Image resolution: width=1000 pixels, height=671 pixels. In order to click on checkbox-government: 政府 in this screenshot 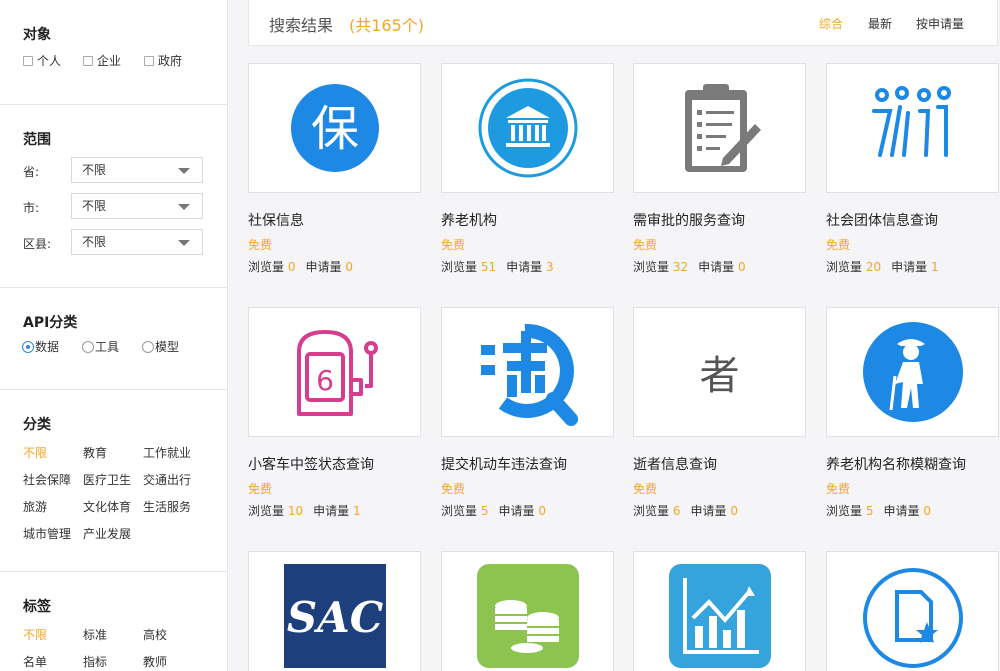, I will do `click(163, 60)`.